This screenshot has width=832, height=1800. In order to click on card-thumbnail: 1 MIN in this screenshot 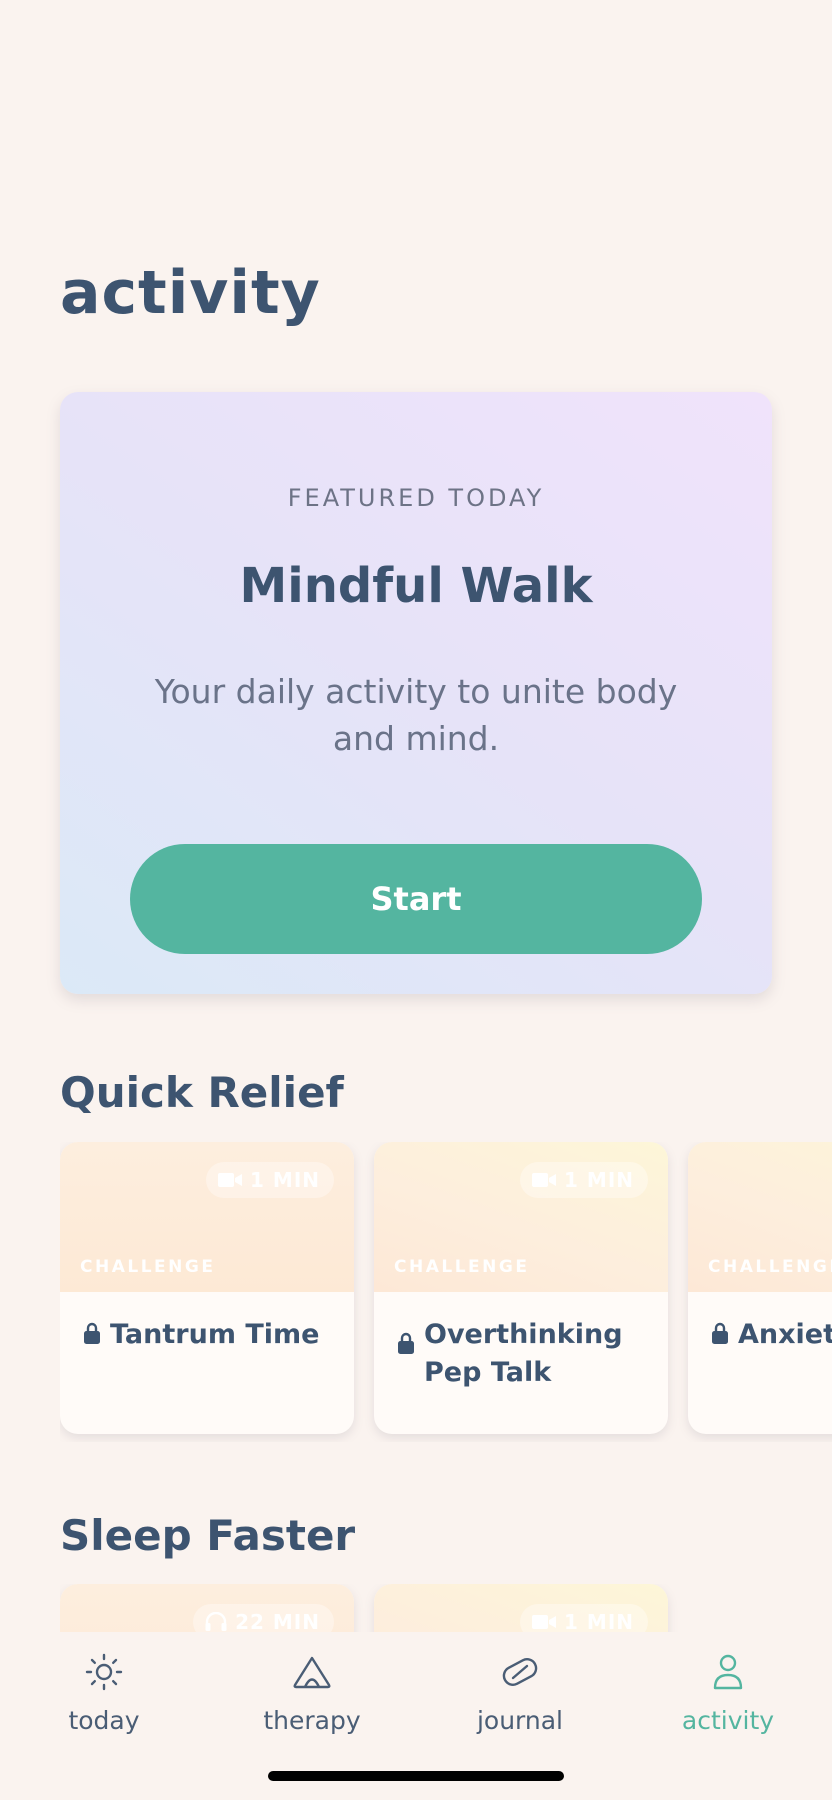, I will do `click(521, 1608)`.